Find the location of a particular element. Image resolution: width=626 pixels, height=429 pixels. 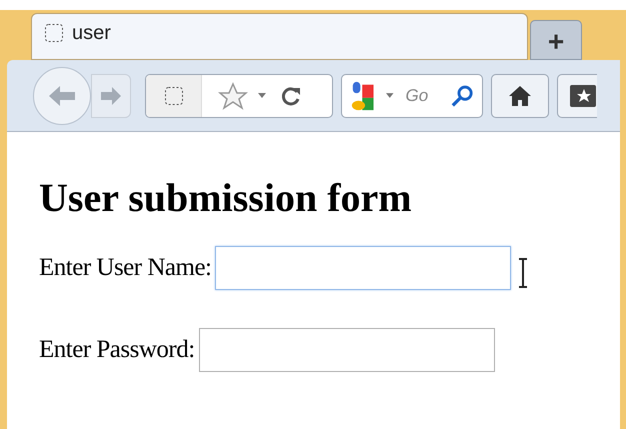

page-heading: User submission form is located at coordinates (226, 198).